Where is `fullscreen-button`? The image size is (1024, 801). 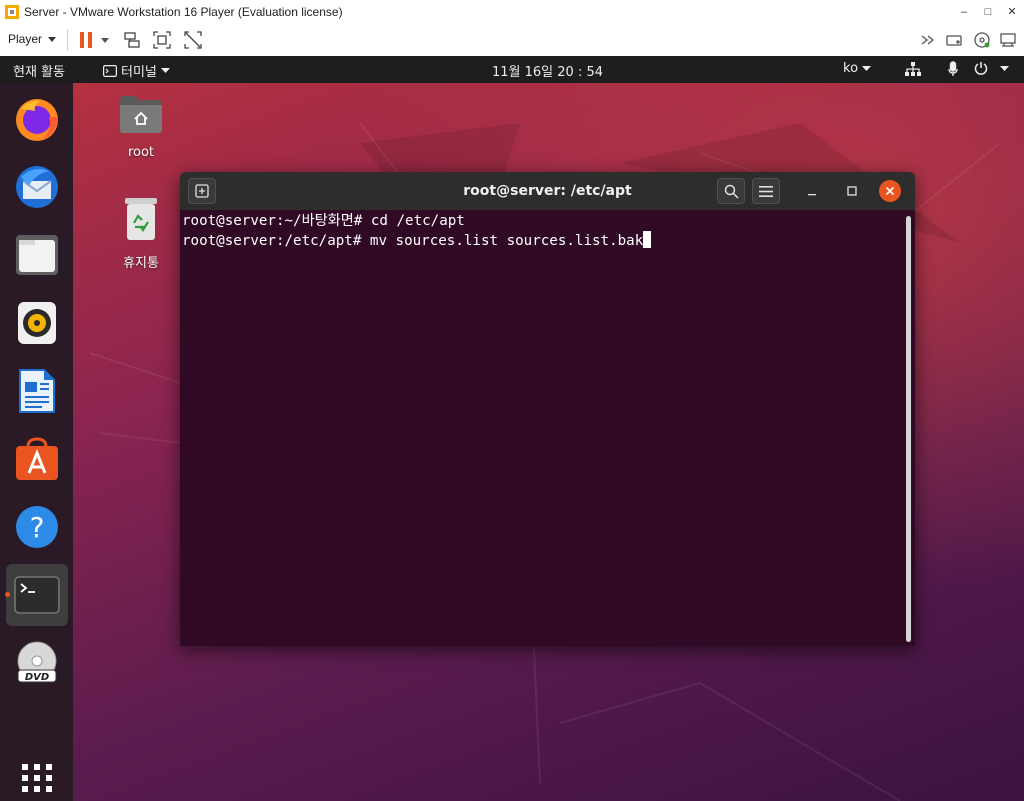
fullscreen-button is located at coordinates (162, 40).